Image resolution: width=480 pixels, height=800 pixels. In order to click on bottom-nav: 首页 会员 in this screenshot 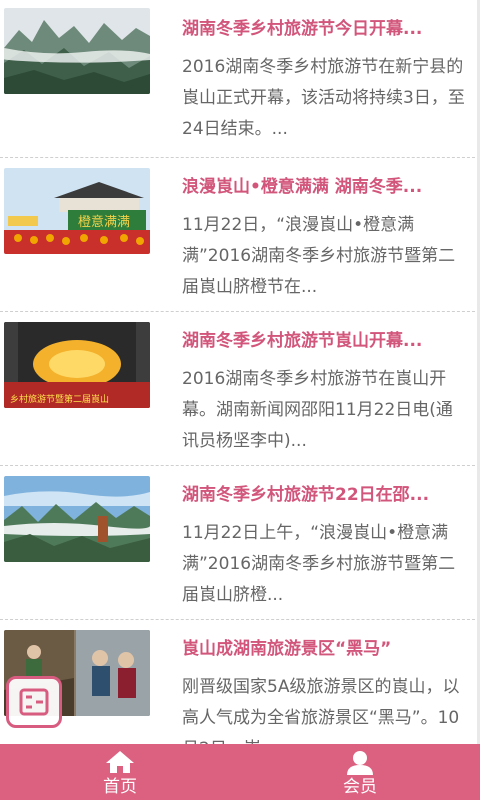, I will do `click(240, 772)`.